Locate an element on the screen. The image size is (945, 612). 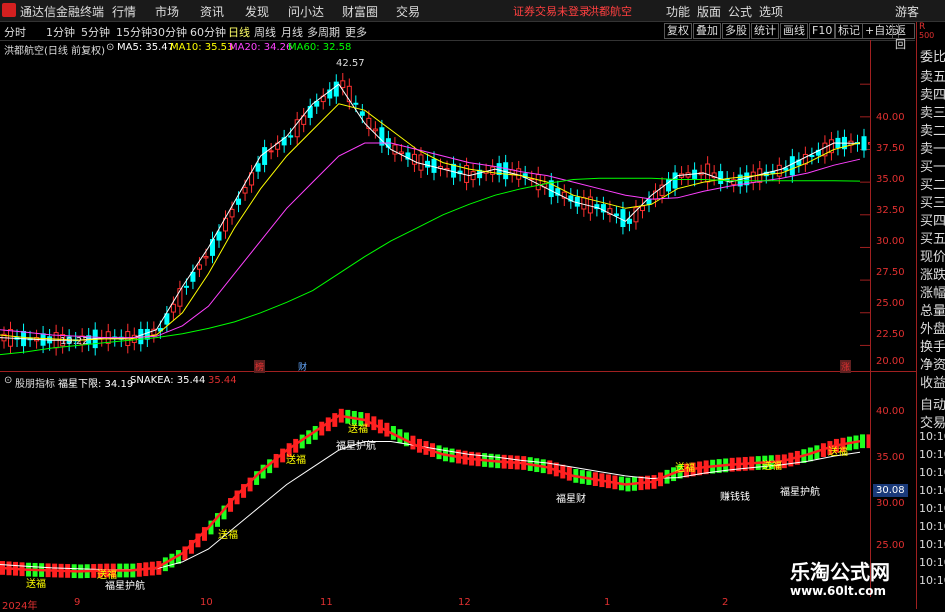
panel-item: 买一 is located at coordinates (932, 165).